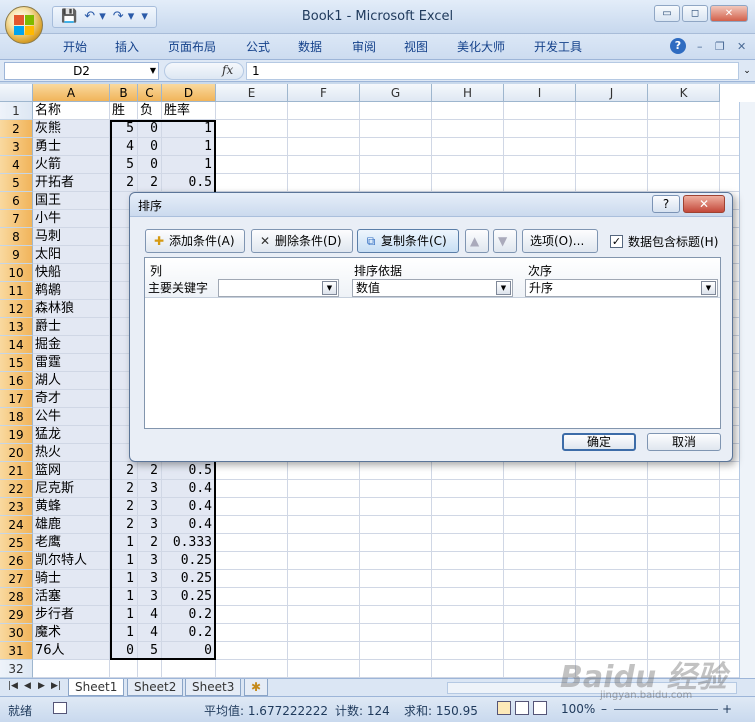 The width and height of the screenshot is (755, 722). I want to click on ok-button: 确定, so click(599, 442).